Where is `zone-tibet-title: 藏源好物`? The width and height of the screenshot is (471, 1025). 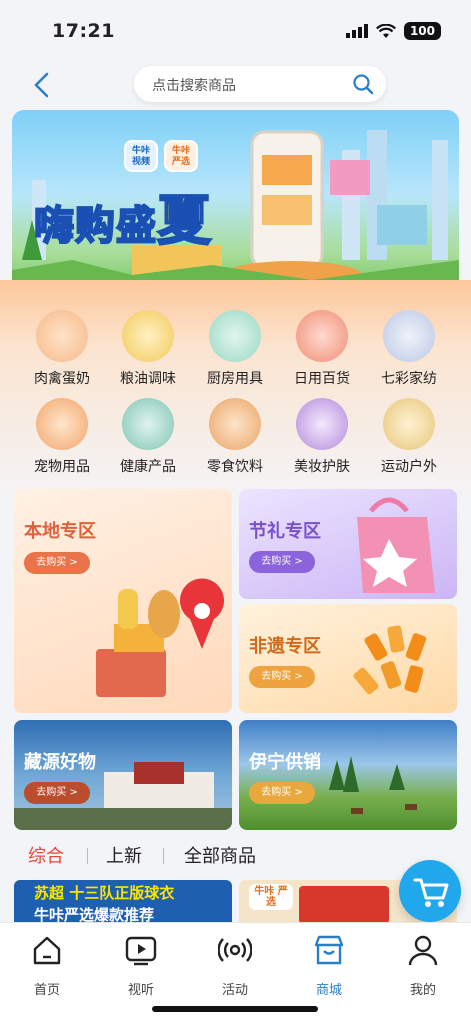 zone-tibet-title: 藏源好物 is located at coordinates (60, 762).